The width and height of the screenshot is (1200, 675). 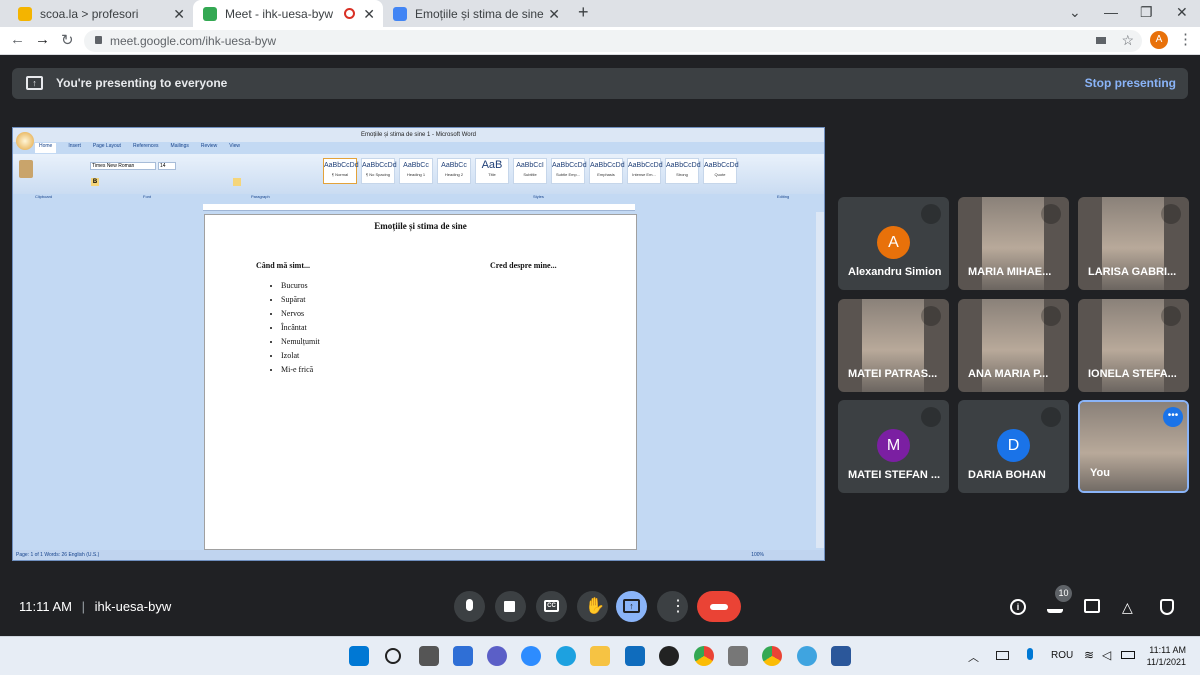 What do you see at coordinates (180, 148) in the screenshot?
I see `ribbon-tab-mailings: Mailings` at bounding box center [180, 148].